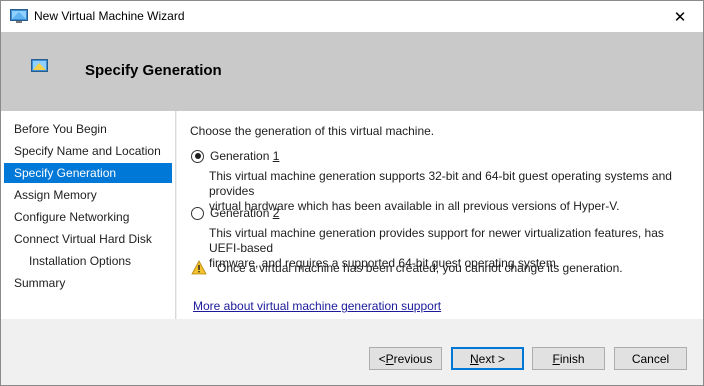  Describe the element at coordinates (556, 358) in the screenshot. I see `finish-button-key: F` at that location.